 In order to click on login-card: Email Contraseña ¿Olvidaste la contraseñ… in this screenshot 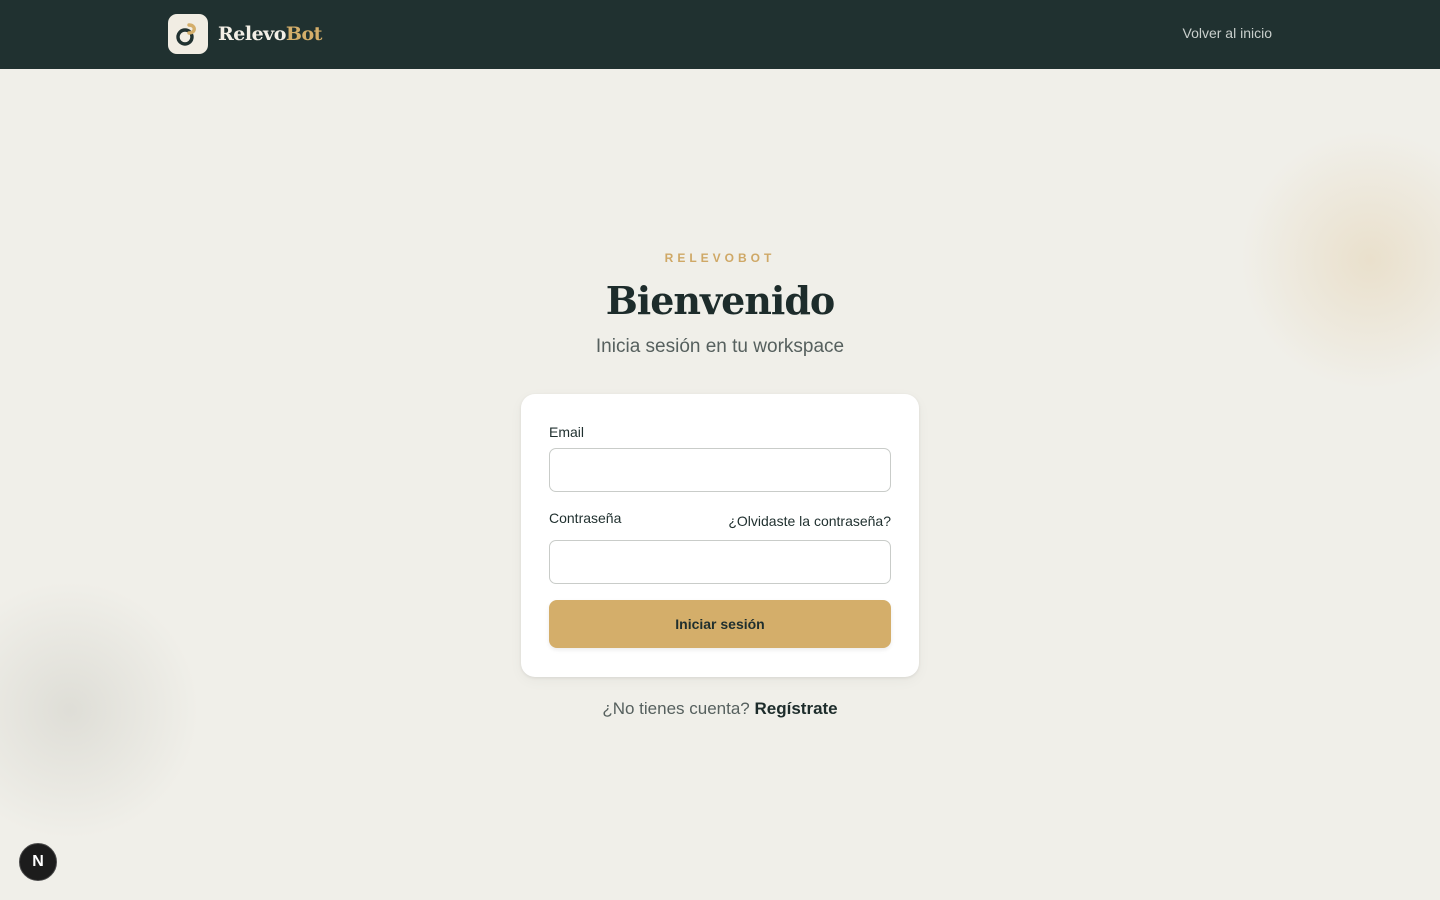, I will do `click(720, 535)`.